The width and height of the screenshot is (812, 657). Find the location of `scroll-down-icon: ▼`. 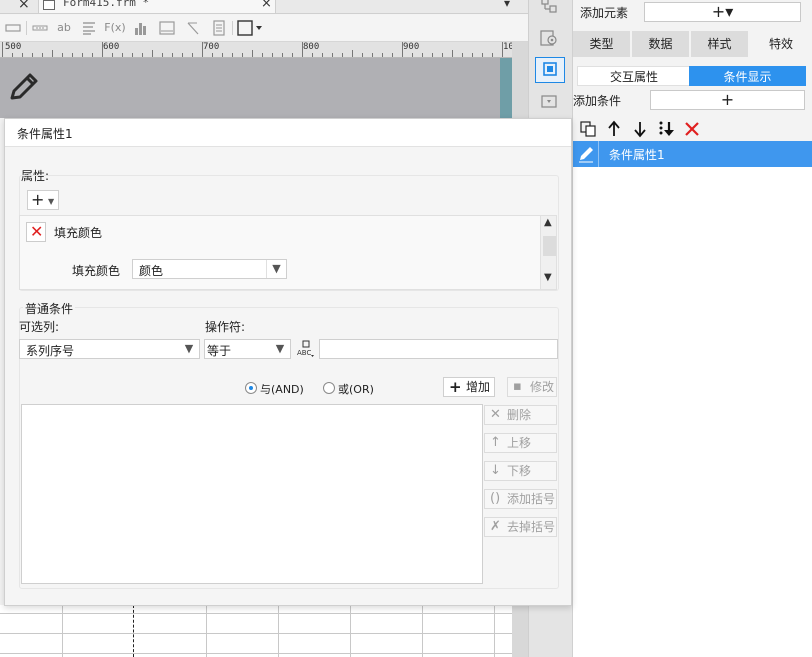

scroll-down-icon: ▼ is located at coordinates (548, 277).